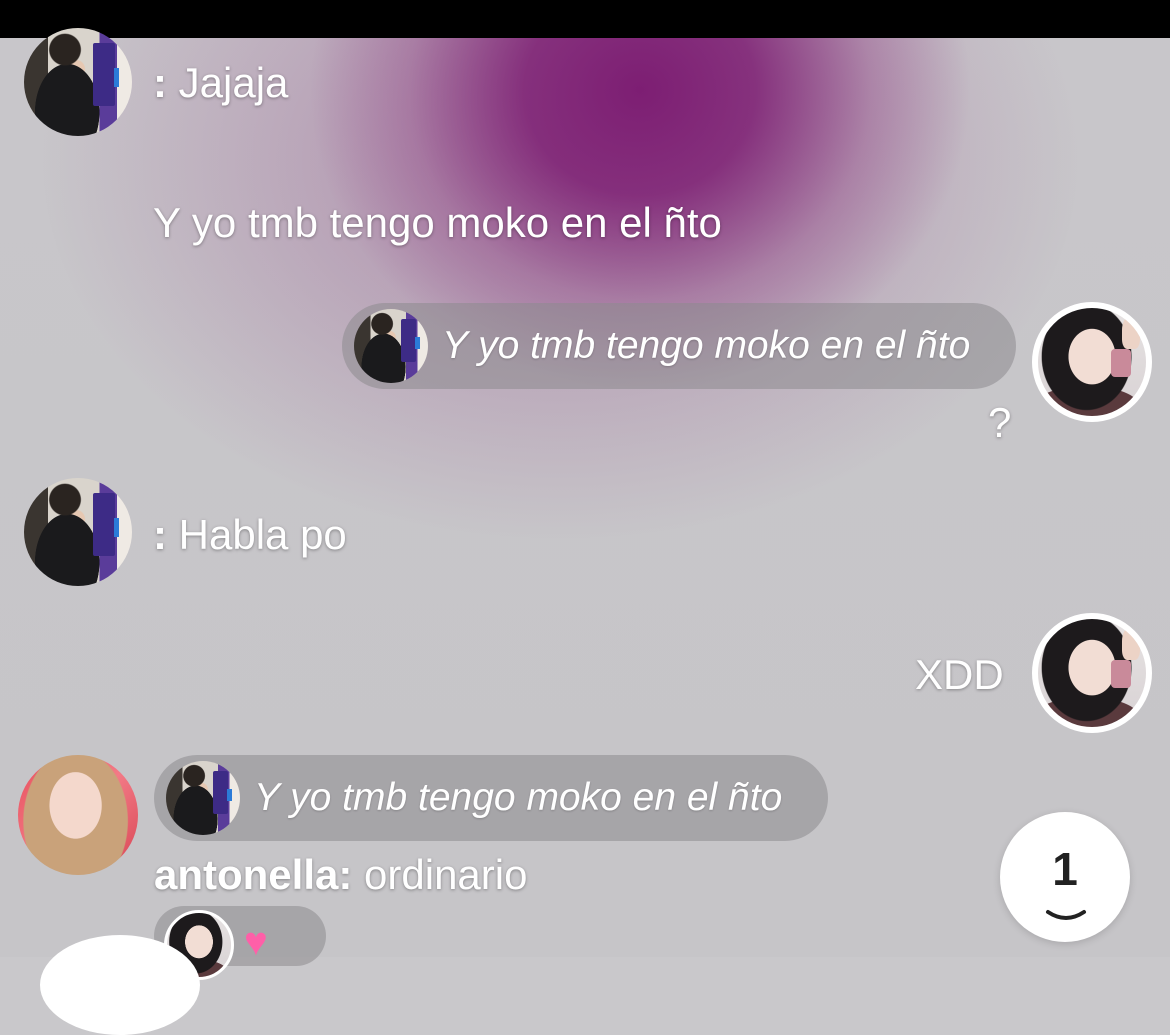 The height and width of the screenshot is (1035, 1170). I want to click on message-text: antonella: ordinario, so click(340, 875).